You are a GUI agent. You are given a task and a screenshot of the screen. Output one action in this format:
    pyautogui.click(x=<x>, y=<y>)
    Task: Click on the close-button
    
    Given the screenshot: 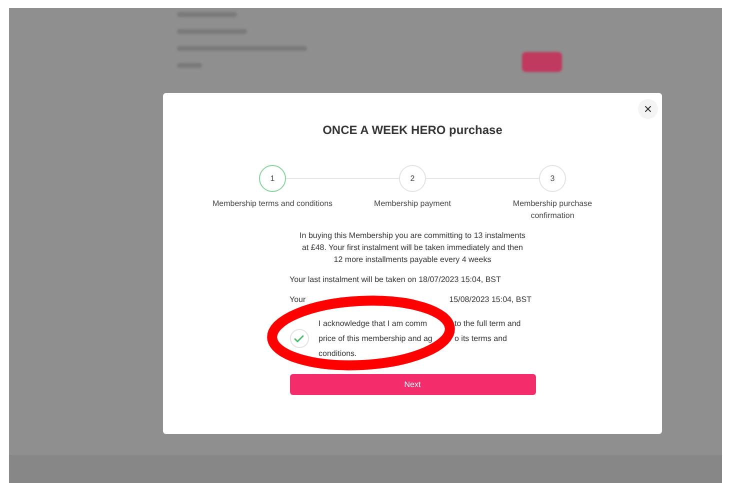 What is the action you would take?
    pyautogui.click(x=648, y=109)
    